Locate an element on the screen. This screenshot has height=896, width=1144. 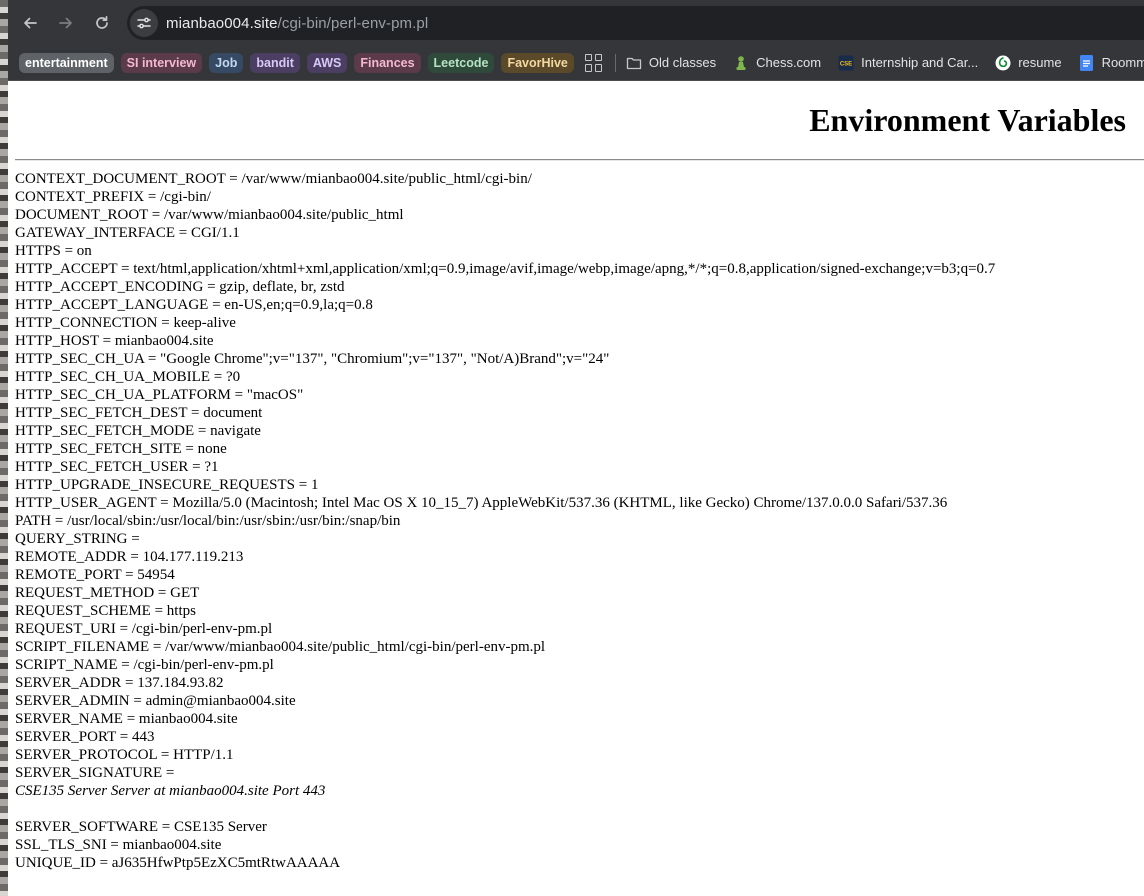
reload-button is located at coordinates (102, 23).